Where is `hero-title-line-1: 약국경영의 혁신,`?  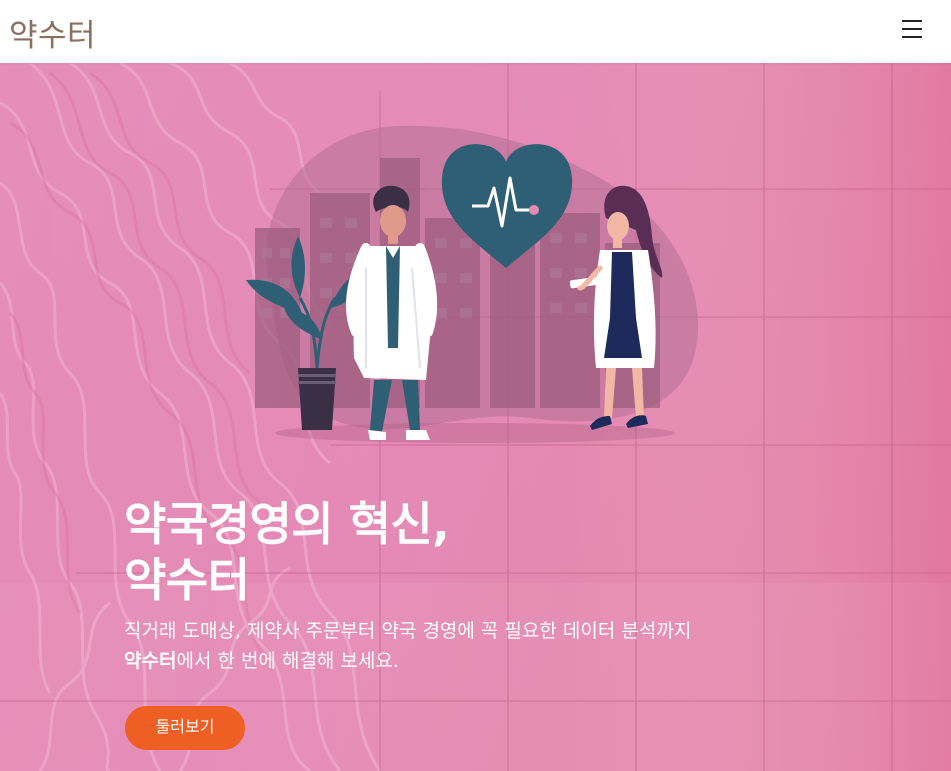
hero-title-line-1: 약국경영의 혁신, is located at coordinates (287, 524).